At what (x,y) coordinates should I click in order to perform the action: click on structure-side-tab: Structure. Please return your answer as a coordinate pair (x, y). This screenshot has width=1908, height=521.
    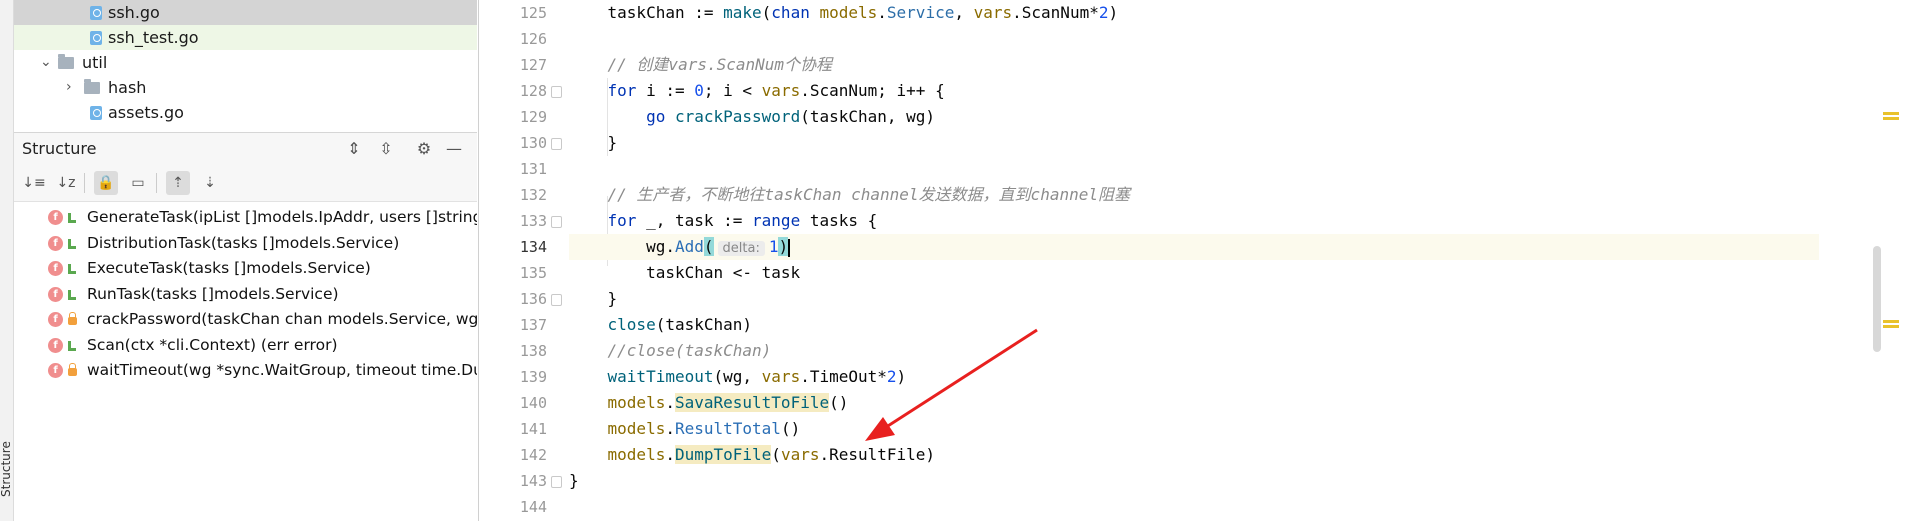
    Looking at the image, I should click on (6, 469).